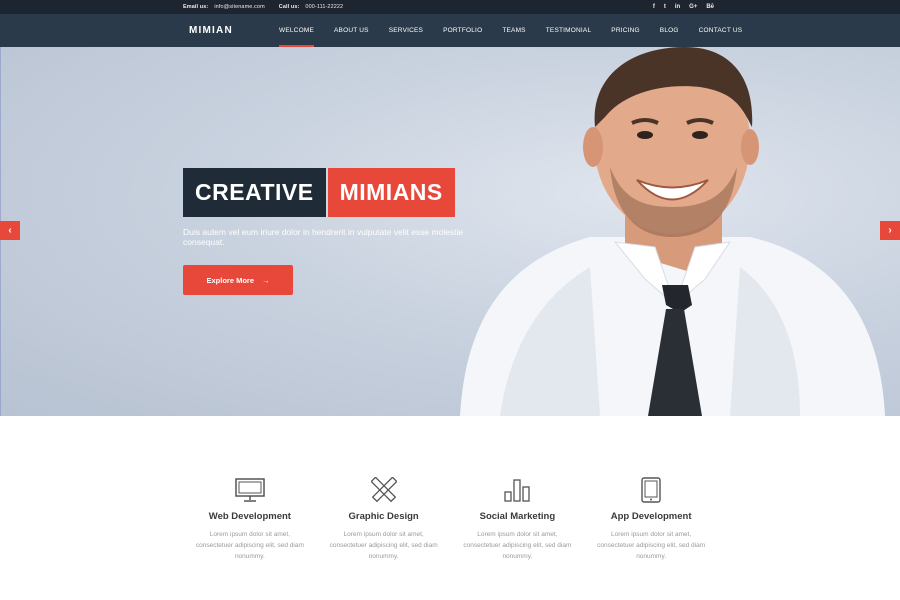  What do you see at coordinates (254, 192) in the screenshot?
I see `headline-word-1: CREATIVE` at bounding box center [254, 192].